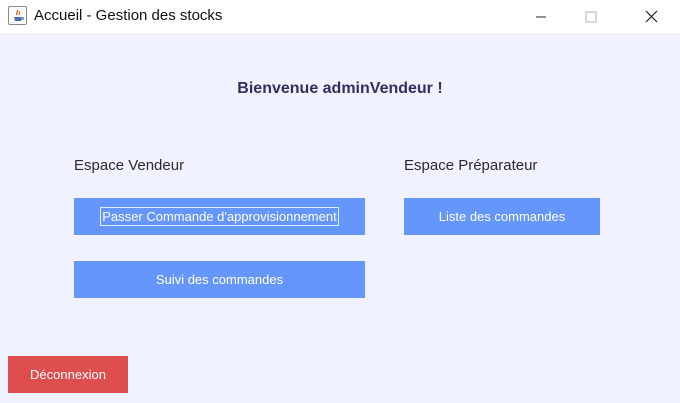  I want to click on window-title: Accueil - Gestion des stocks, so click(128, 15).